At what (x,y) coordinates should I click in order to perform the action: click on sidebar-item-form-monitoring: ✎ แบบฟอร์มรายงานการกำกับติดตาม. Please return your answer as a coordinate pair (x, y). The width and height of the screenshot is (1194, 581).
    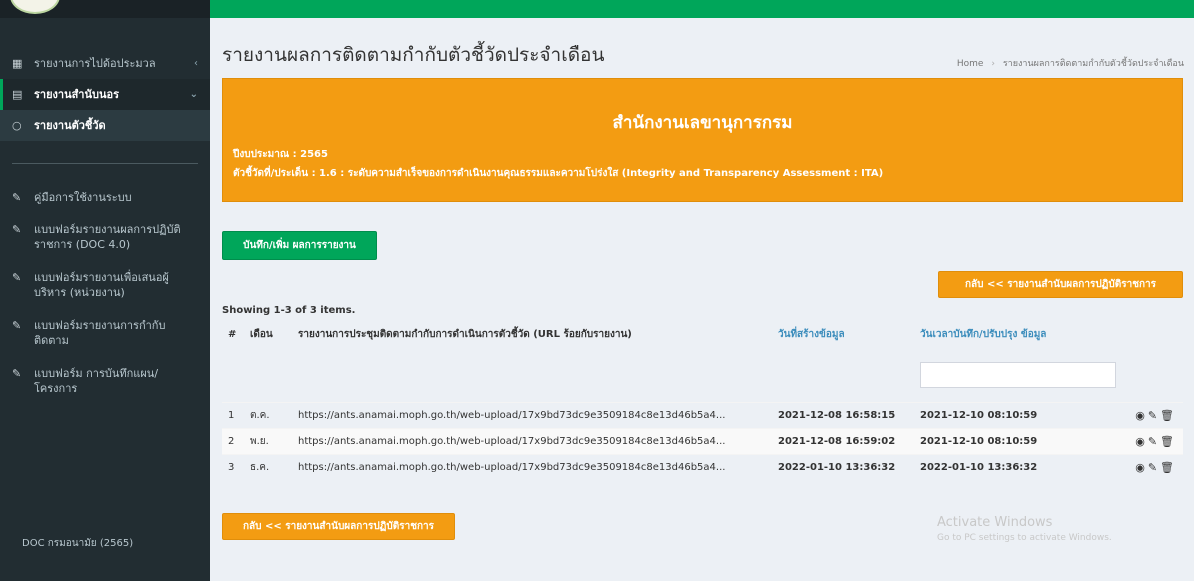
    Looking at the image, I should click on (105, 333).